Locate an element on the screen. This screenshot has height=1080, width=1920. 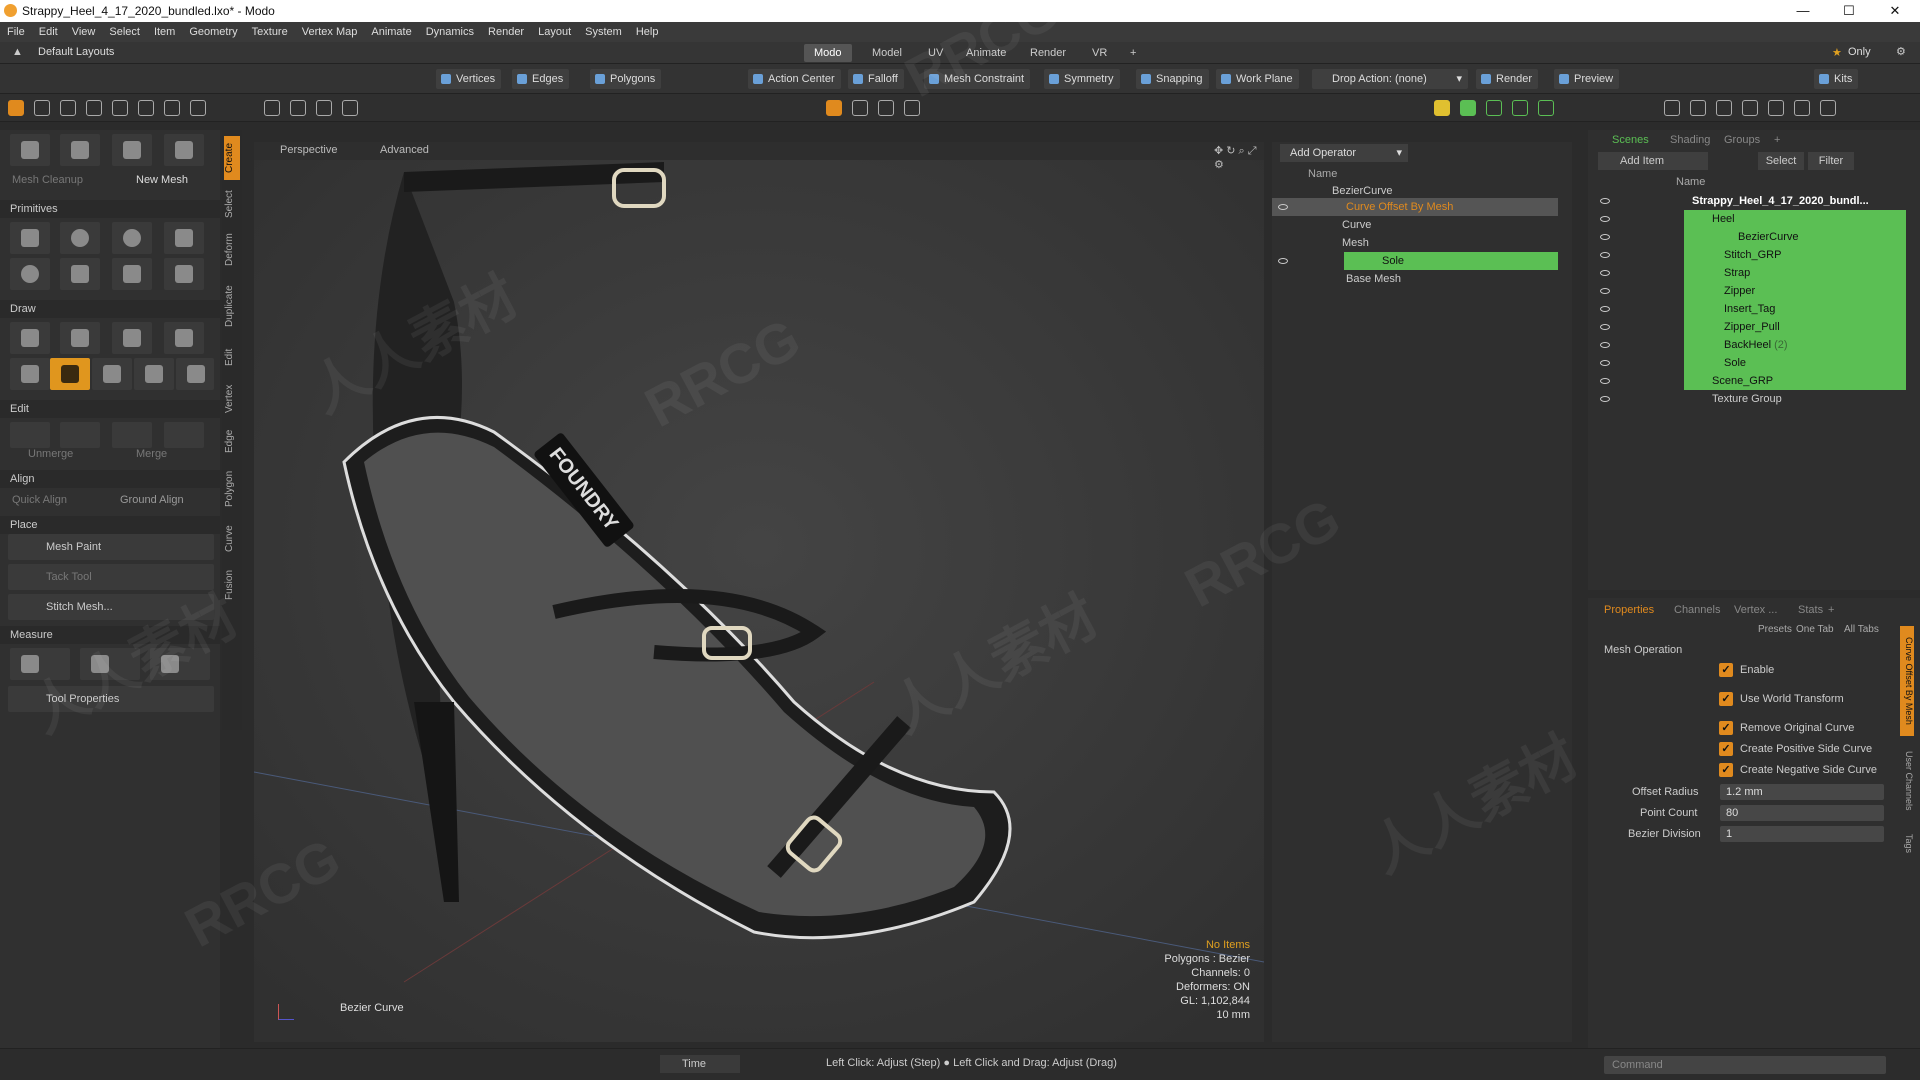
element-move-icon is located at coordinates (146, 108).